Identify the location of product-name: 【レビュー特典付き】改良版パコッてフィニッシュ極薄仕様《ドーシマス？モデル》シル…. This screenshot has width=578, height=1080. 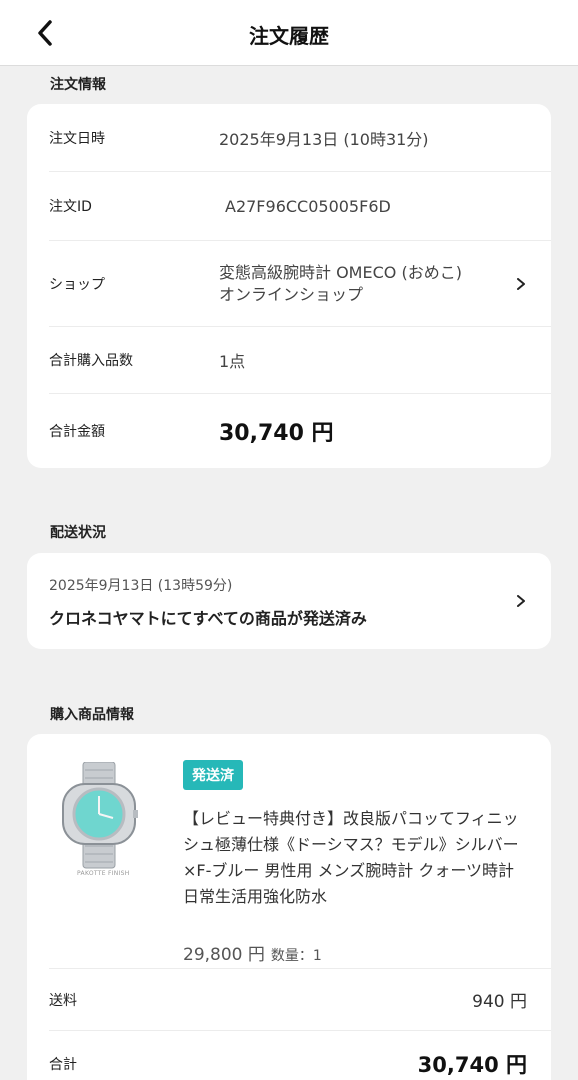
(354, 858).